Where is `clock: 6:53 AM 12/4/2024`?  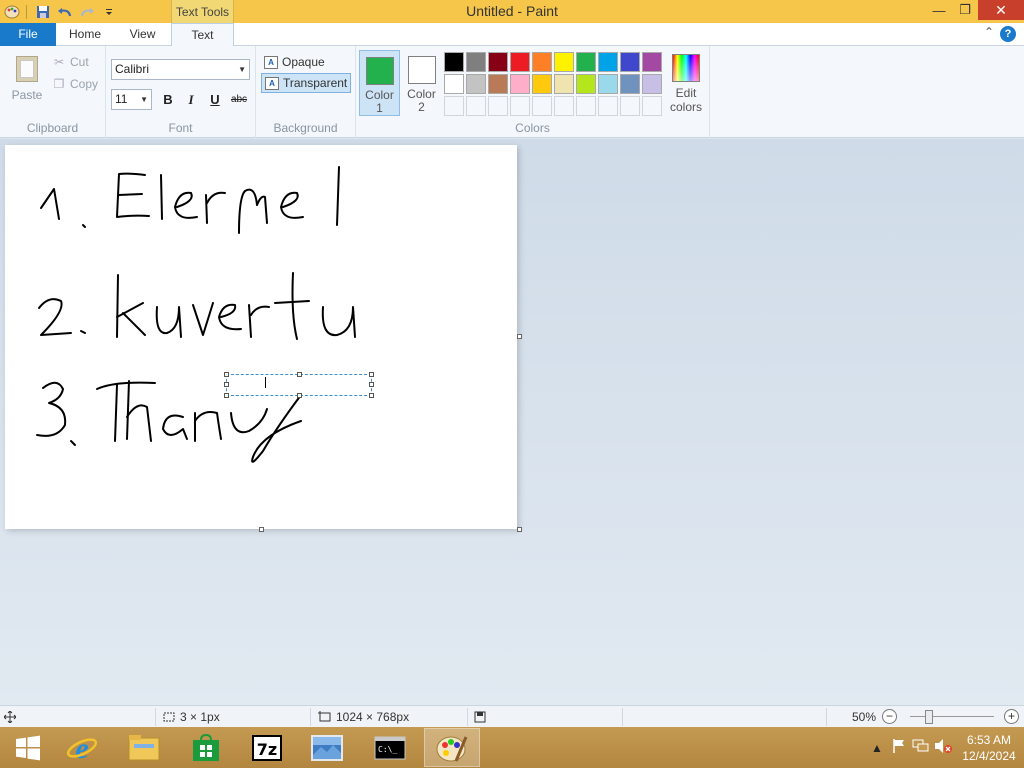
clock: 6:53 AM 12/4/2024 is located at coordinates (989, 748).